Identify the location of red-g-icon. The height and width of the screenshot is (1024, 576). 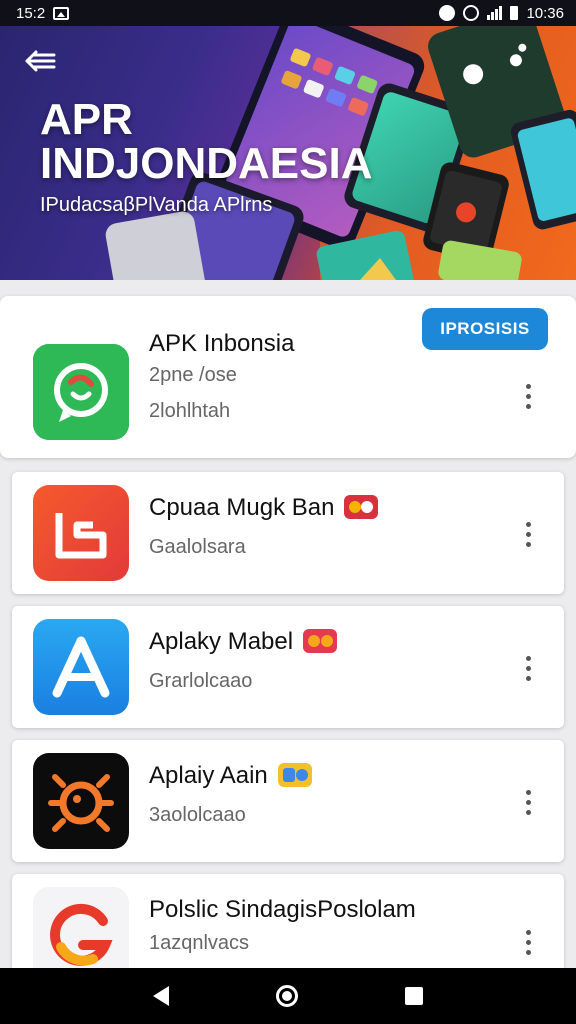
(81, 927).